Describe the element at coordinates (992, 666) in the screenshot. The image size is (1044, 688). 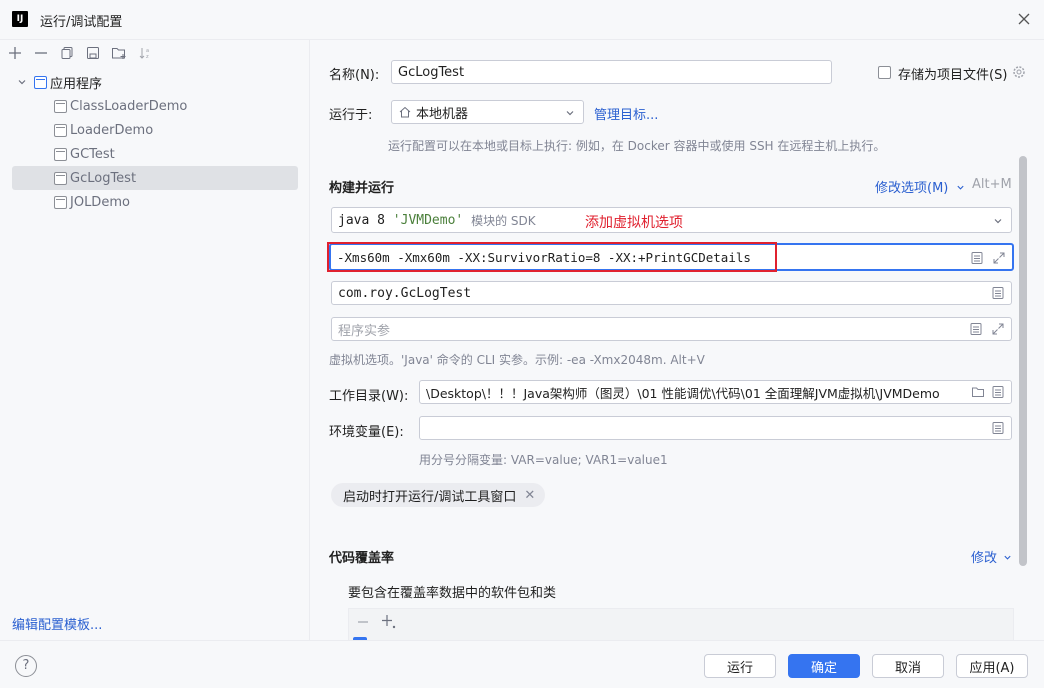
I see `apply-button: 应用(A)` at that location.